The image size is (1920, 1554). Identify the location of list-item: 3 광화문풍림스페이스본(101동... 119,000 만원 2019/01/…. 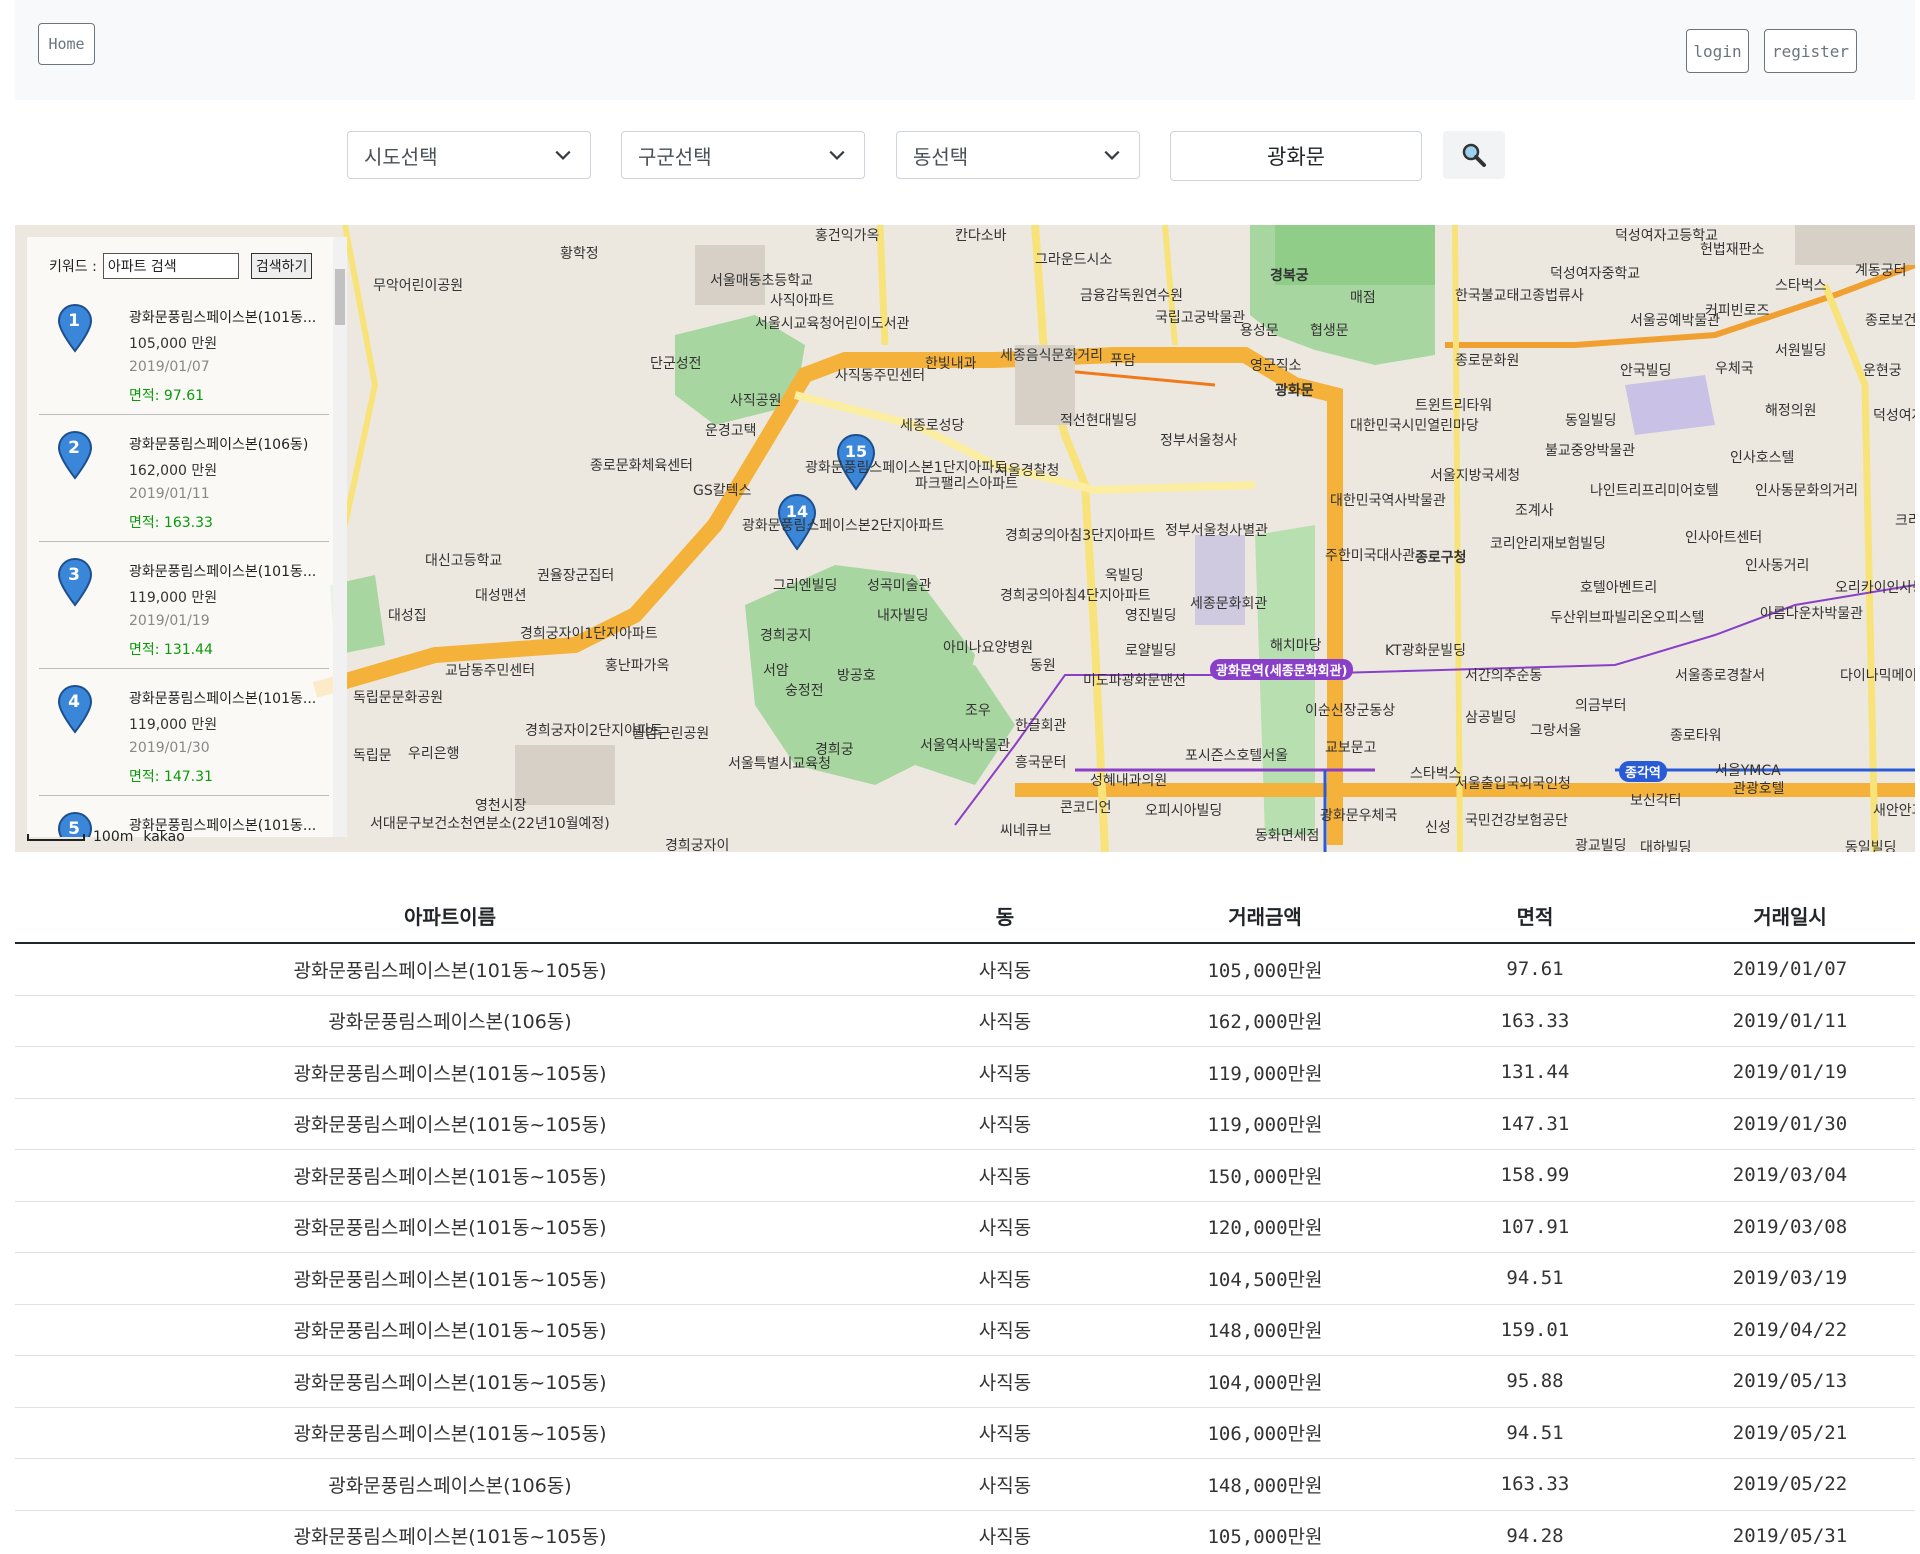
(184, 606).